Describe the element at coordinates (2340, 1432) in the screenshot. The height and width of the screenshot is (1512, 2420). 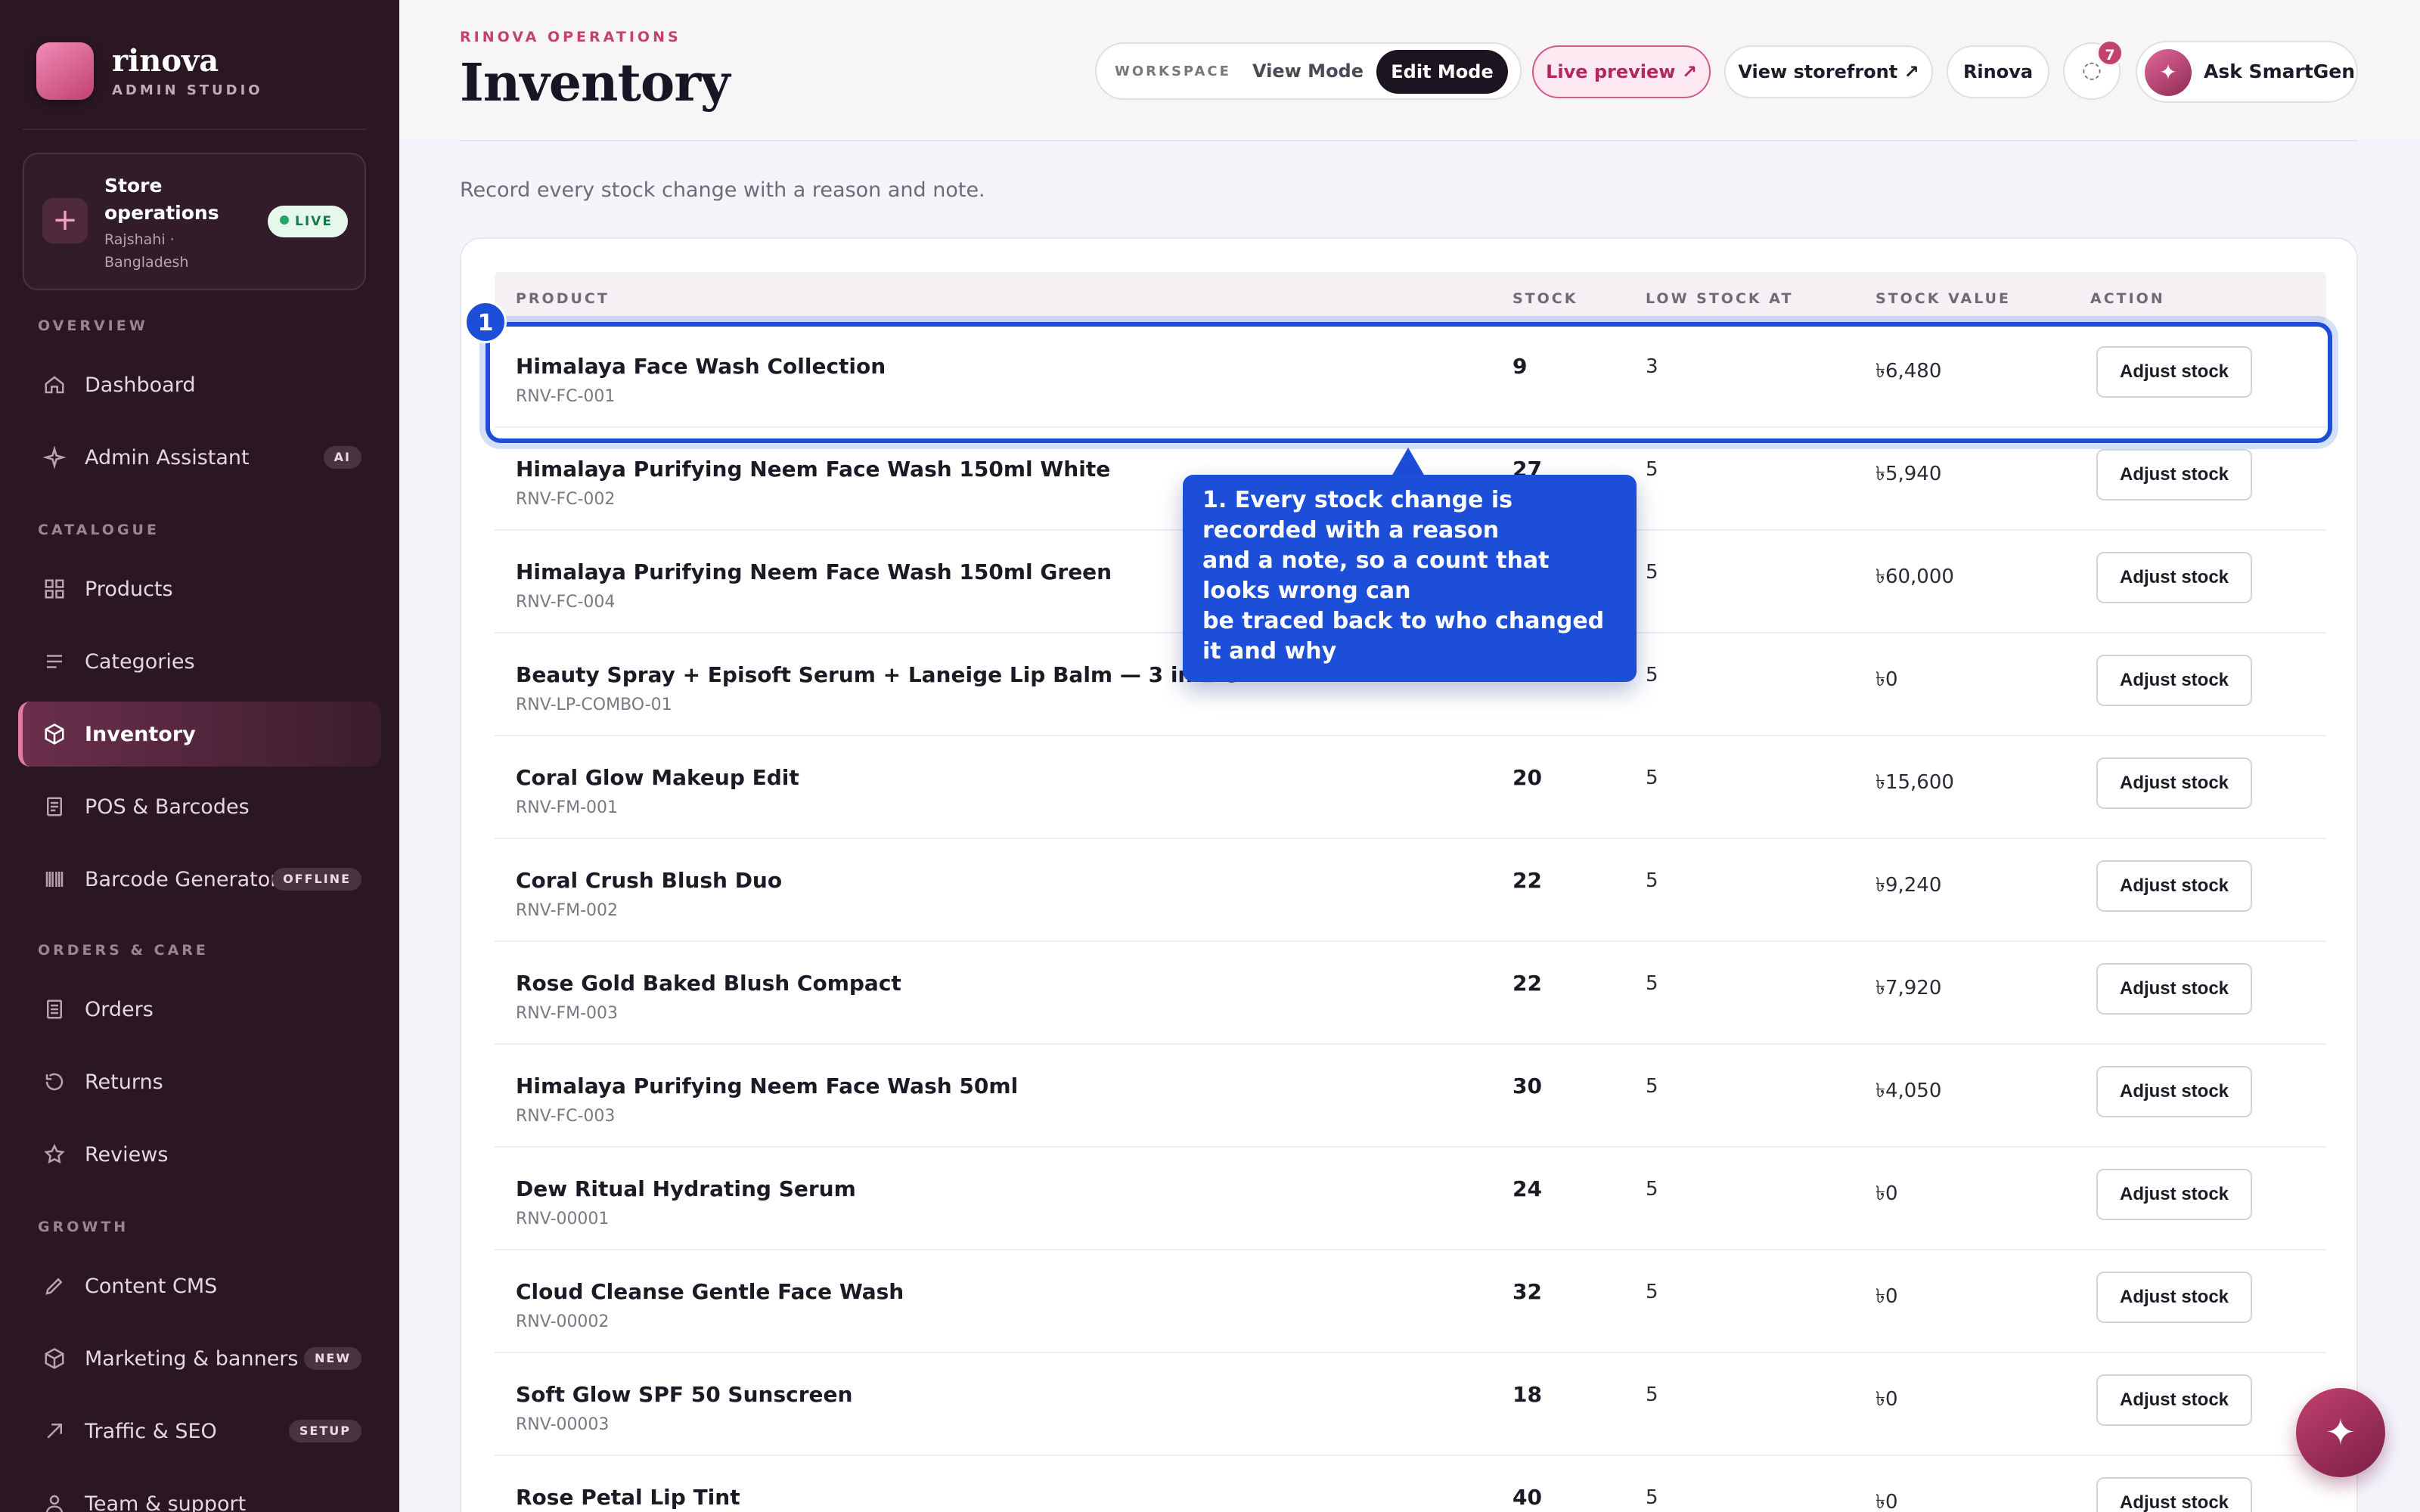
I see `smartgen-fab-button: ✦` at that location.